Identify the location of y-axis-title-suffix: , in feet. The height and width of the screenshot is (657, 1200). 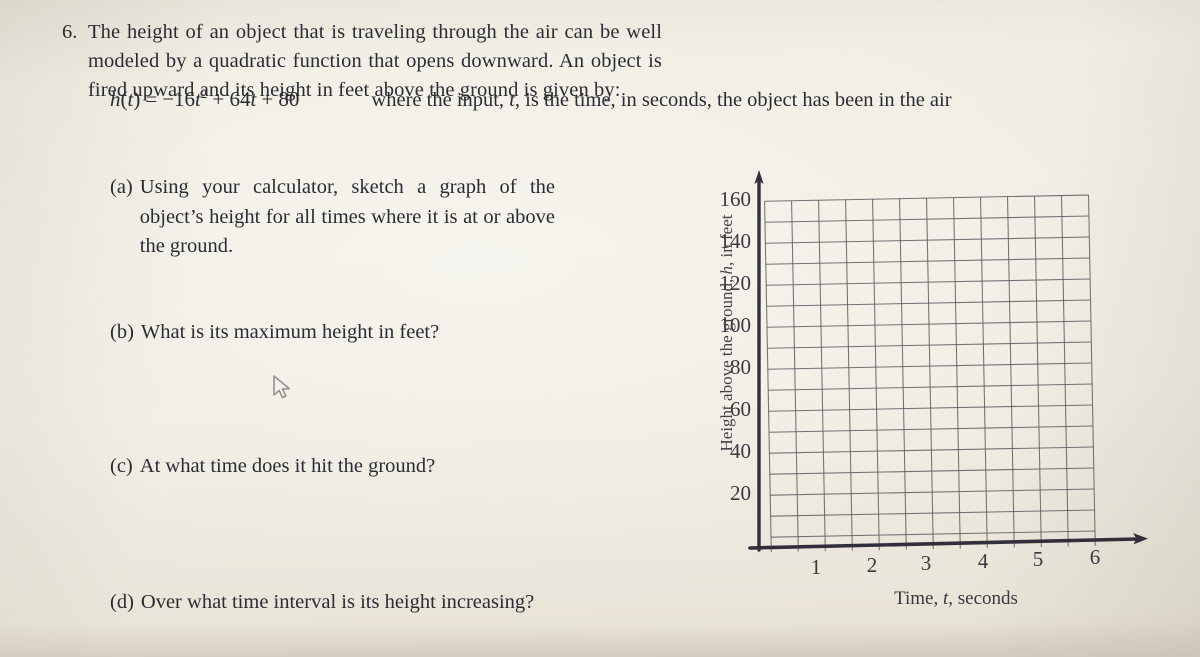
(726, 240).